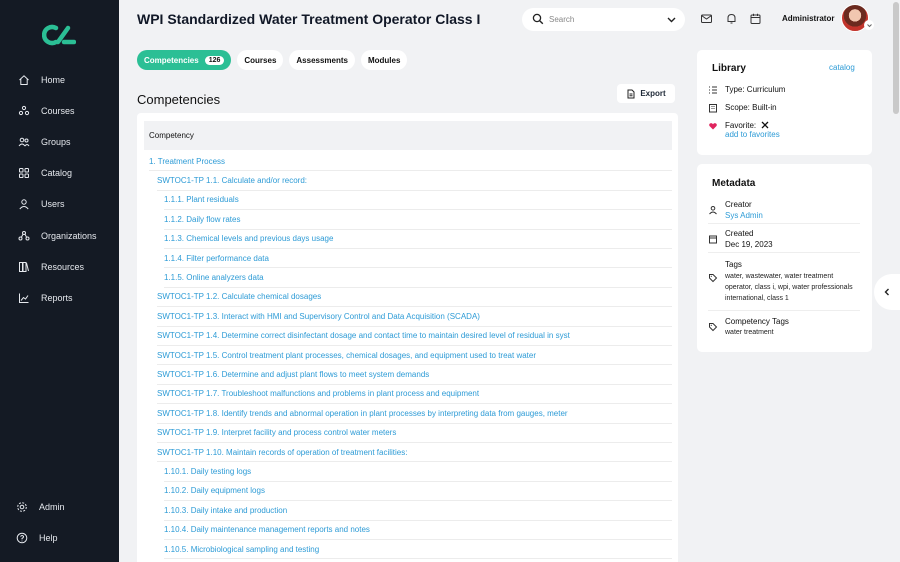 The width and height of the screenshot is (900, 562). What do you see at coordinates (21, 538) in the screenshot?
I see `help-icon` at bounding box center [21, 538].